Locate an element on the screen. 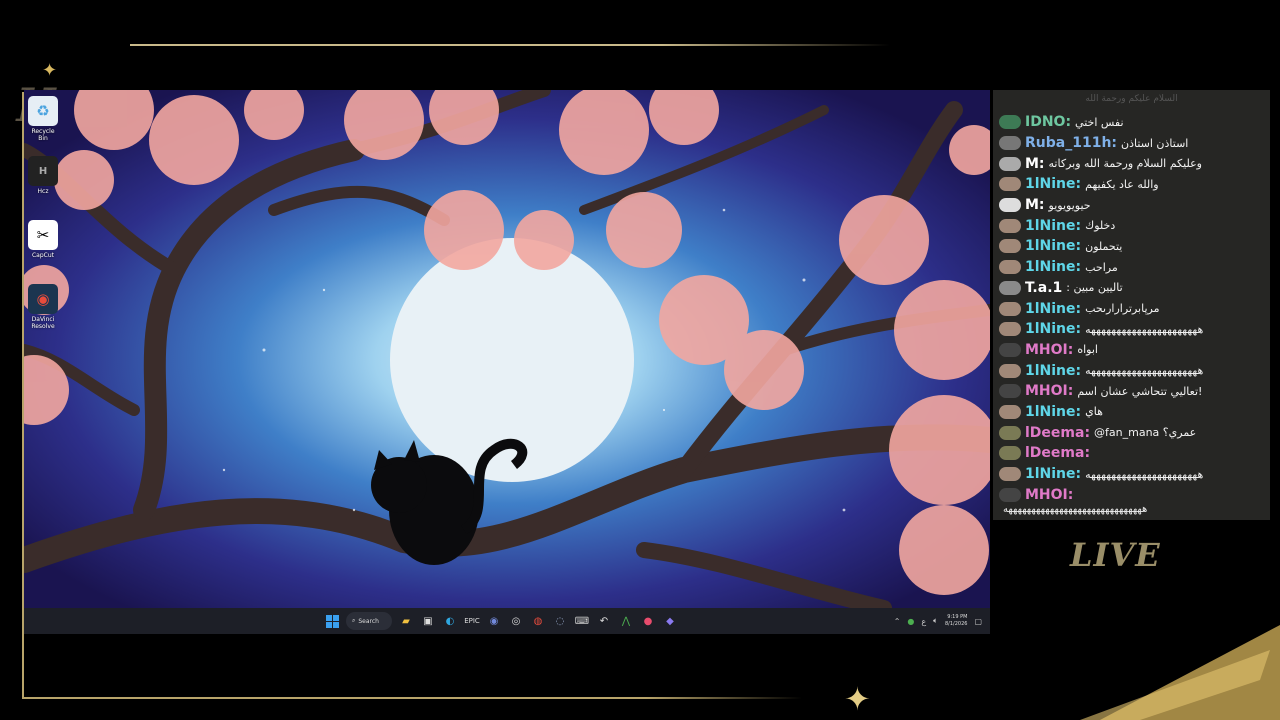 Image resolution: width=1280 pixels, height=720 pixels. chat-username: IDNO: is located at coordinates (1048, 122).